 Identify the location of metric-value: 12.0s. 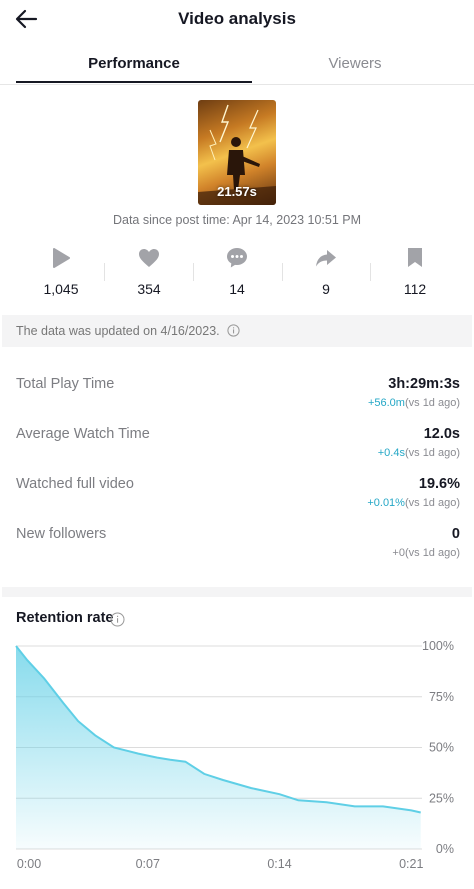
(441, 434).